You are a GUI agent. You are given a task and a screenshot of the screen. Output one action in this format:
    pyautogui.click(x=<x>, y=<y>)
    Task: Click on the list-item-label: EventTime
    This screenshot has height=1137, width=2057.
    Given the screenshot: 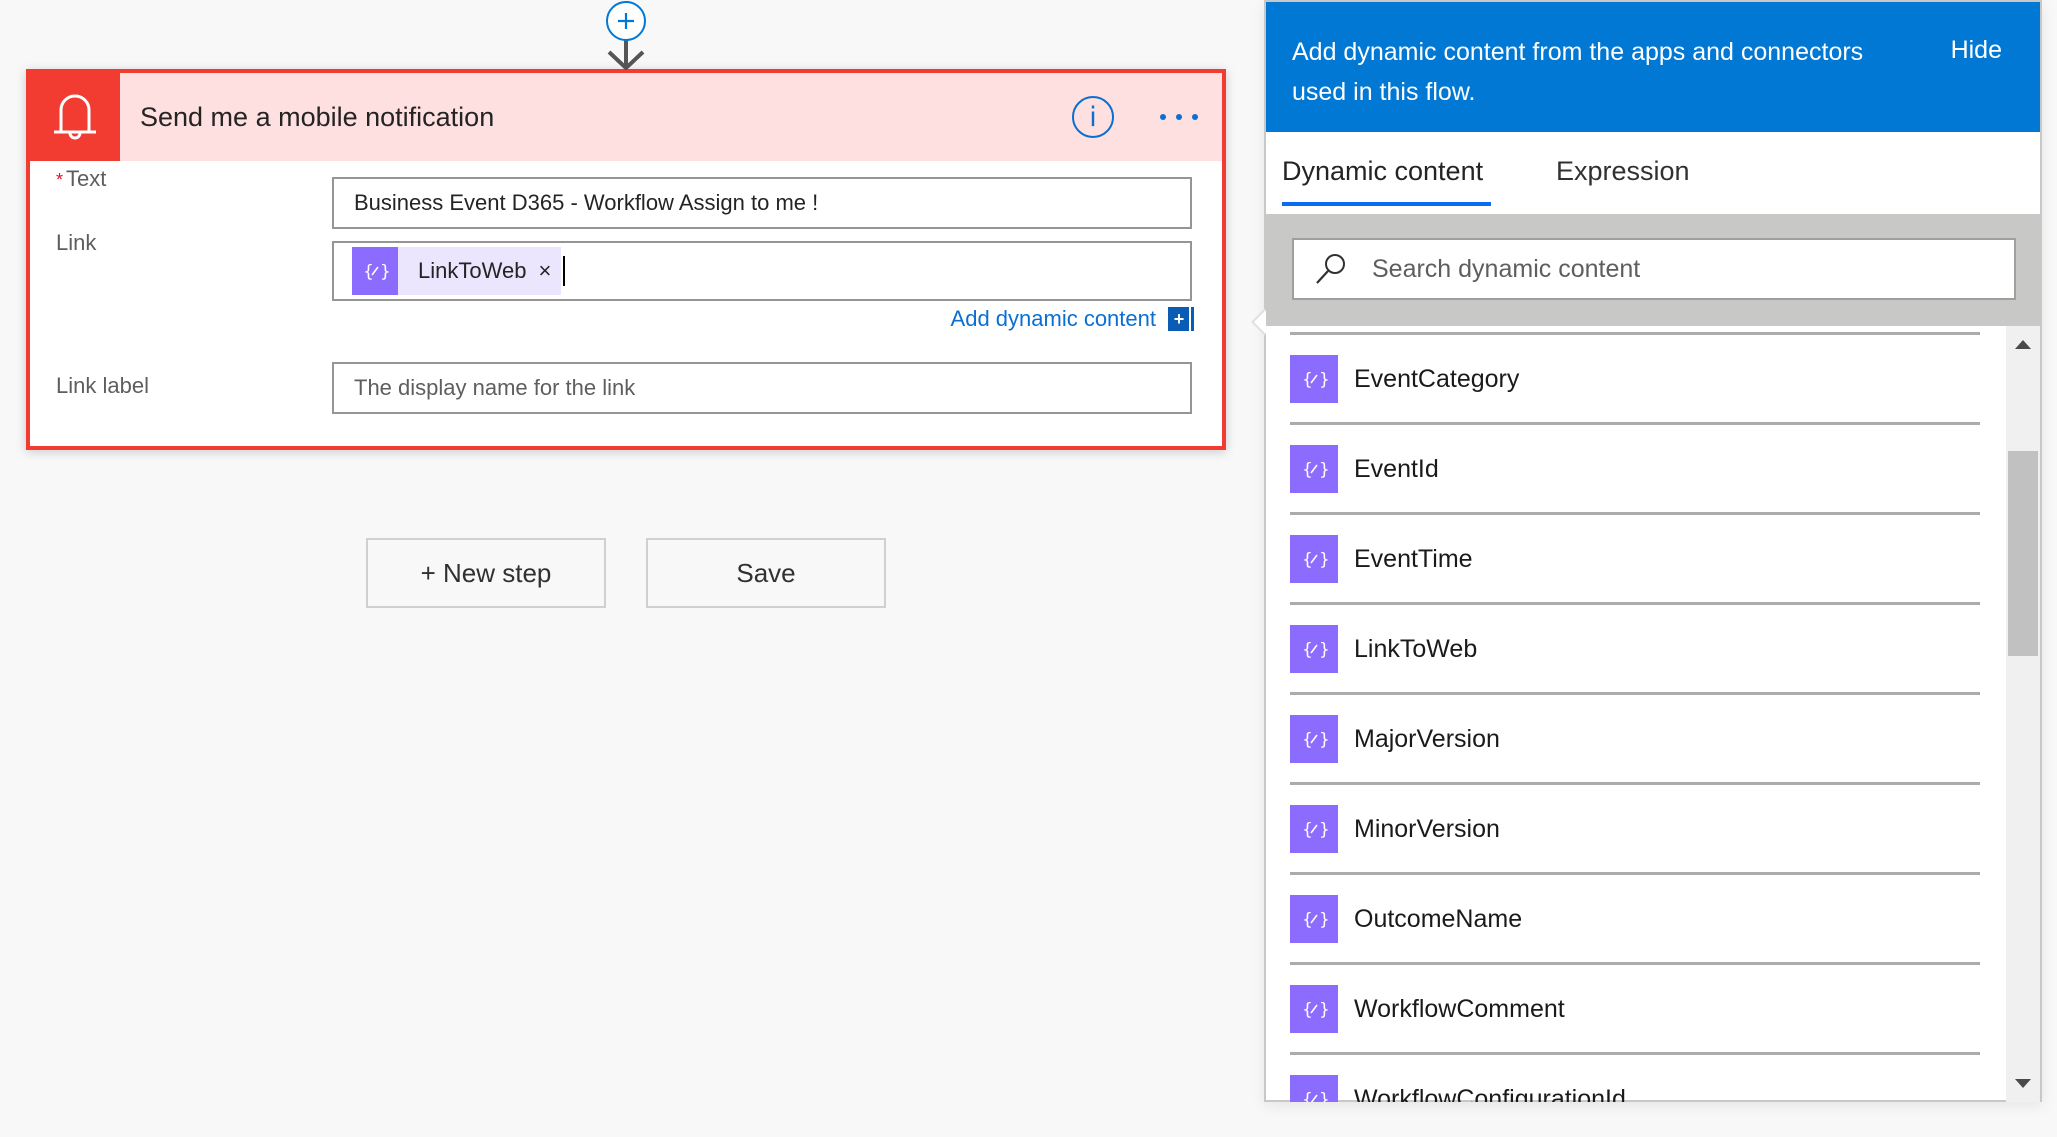 What is the action you would take?
    pyautogui.click(x=1413, y=559)
    